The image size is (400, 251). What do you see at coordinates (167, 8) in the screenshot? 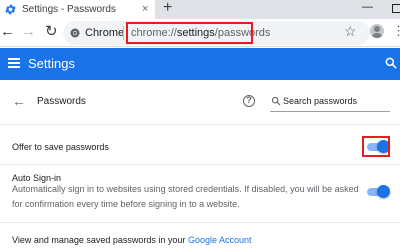
I see `new-tab-button: +` at bounding box center [167, 8].